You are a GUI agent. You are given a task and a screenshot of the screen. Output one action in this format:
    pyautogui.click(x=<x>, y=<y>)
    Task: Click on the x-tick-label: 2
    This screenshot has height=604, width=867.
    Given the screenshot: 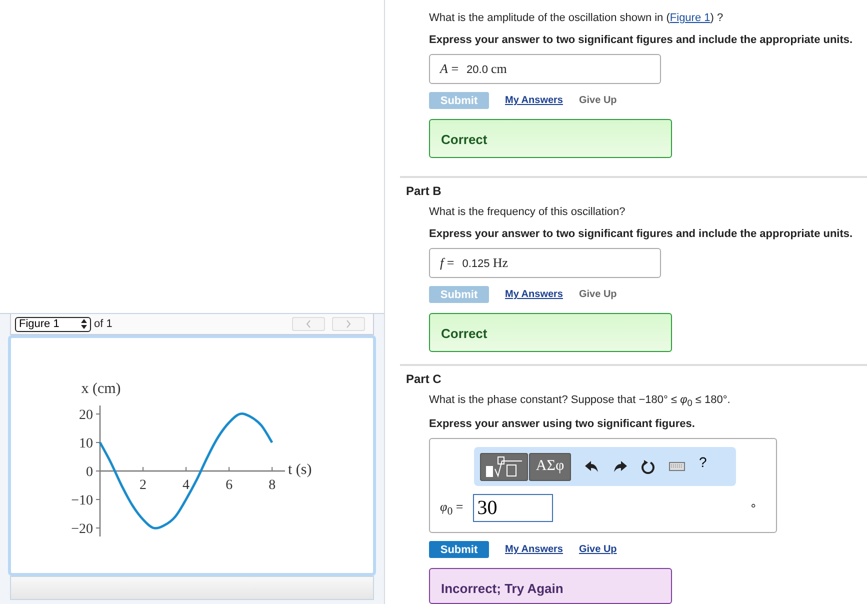 What is the action you would take?
    pyautogui.click(x=143, y=485)
    